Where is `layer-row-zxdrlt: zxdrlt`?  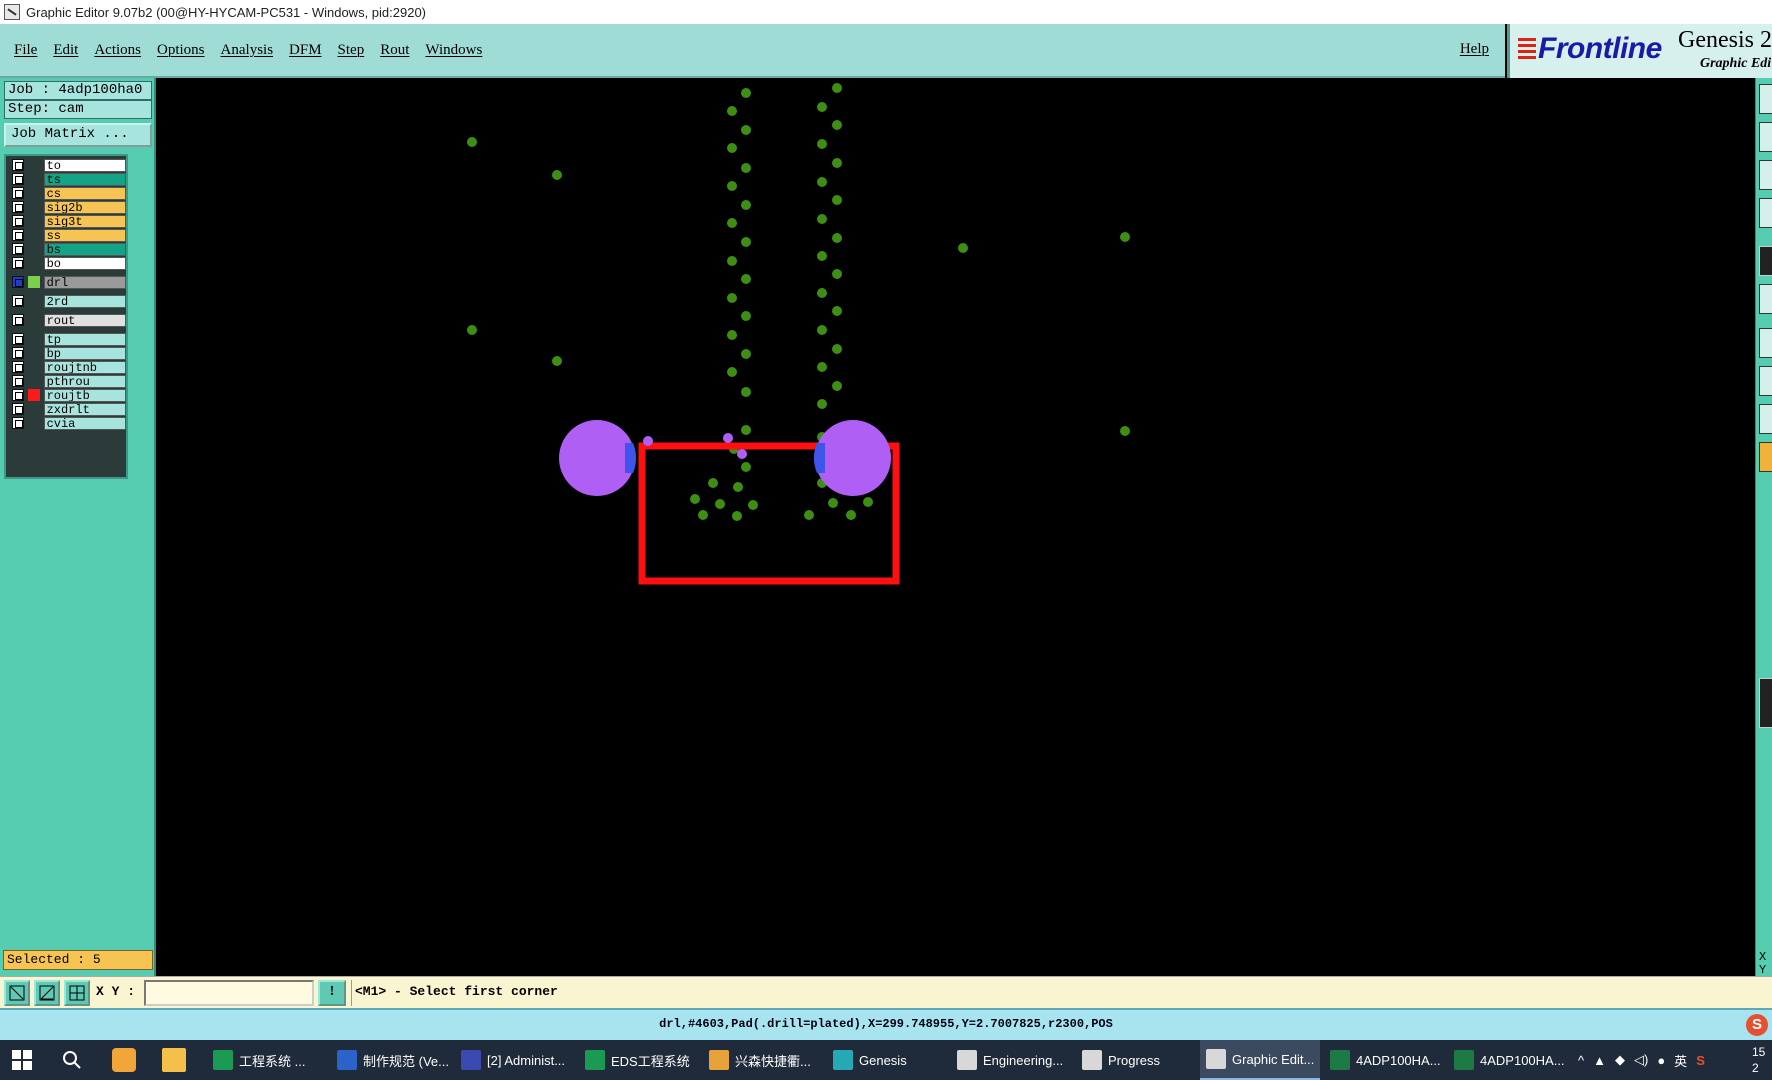
layer-row-zxdrlt: zxdrlt is located at coordinates (67, 409).